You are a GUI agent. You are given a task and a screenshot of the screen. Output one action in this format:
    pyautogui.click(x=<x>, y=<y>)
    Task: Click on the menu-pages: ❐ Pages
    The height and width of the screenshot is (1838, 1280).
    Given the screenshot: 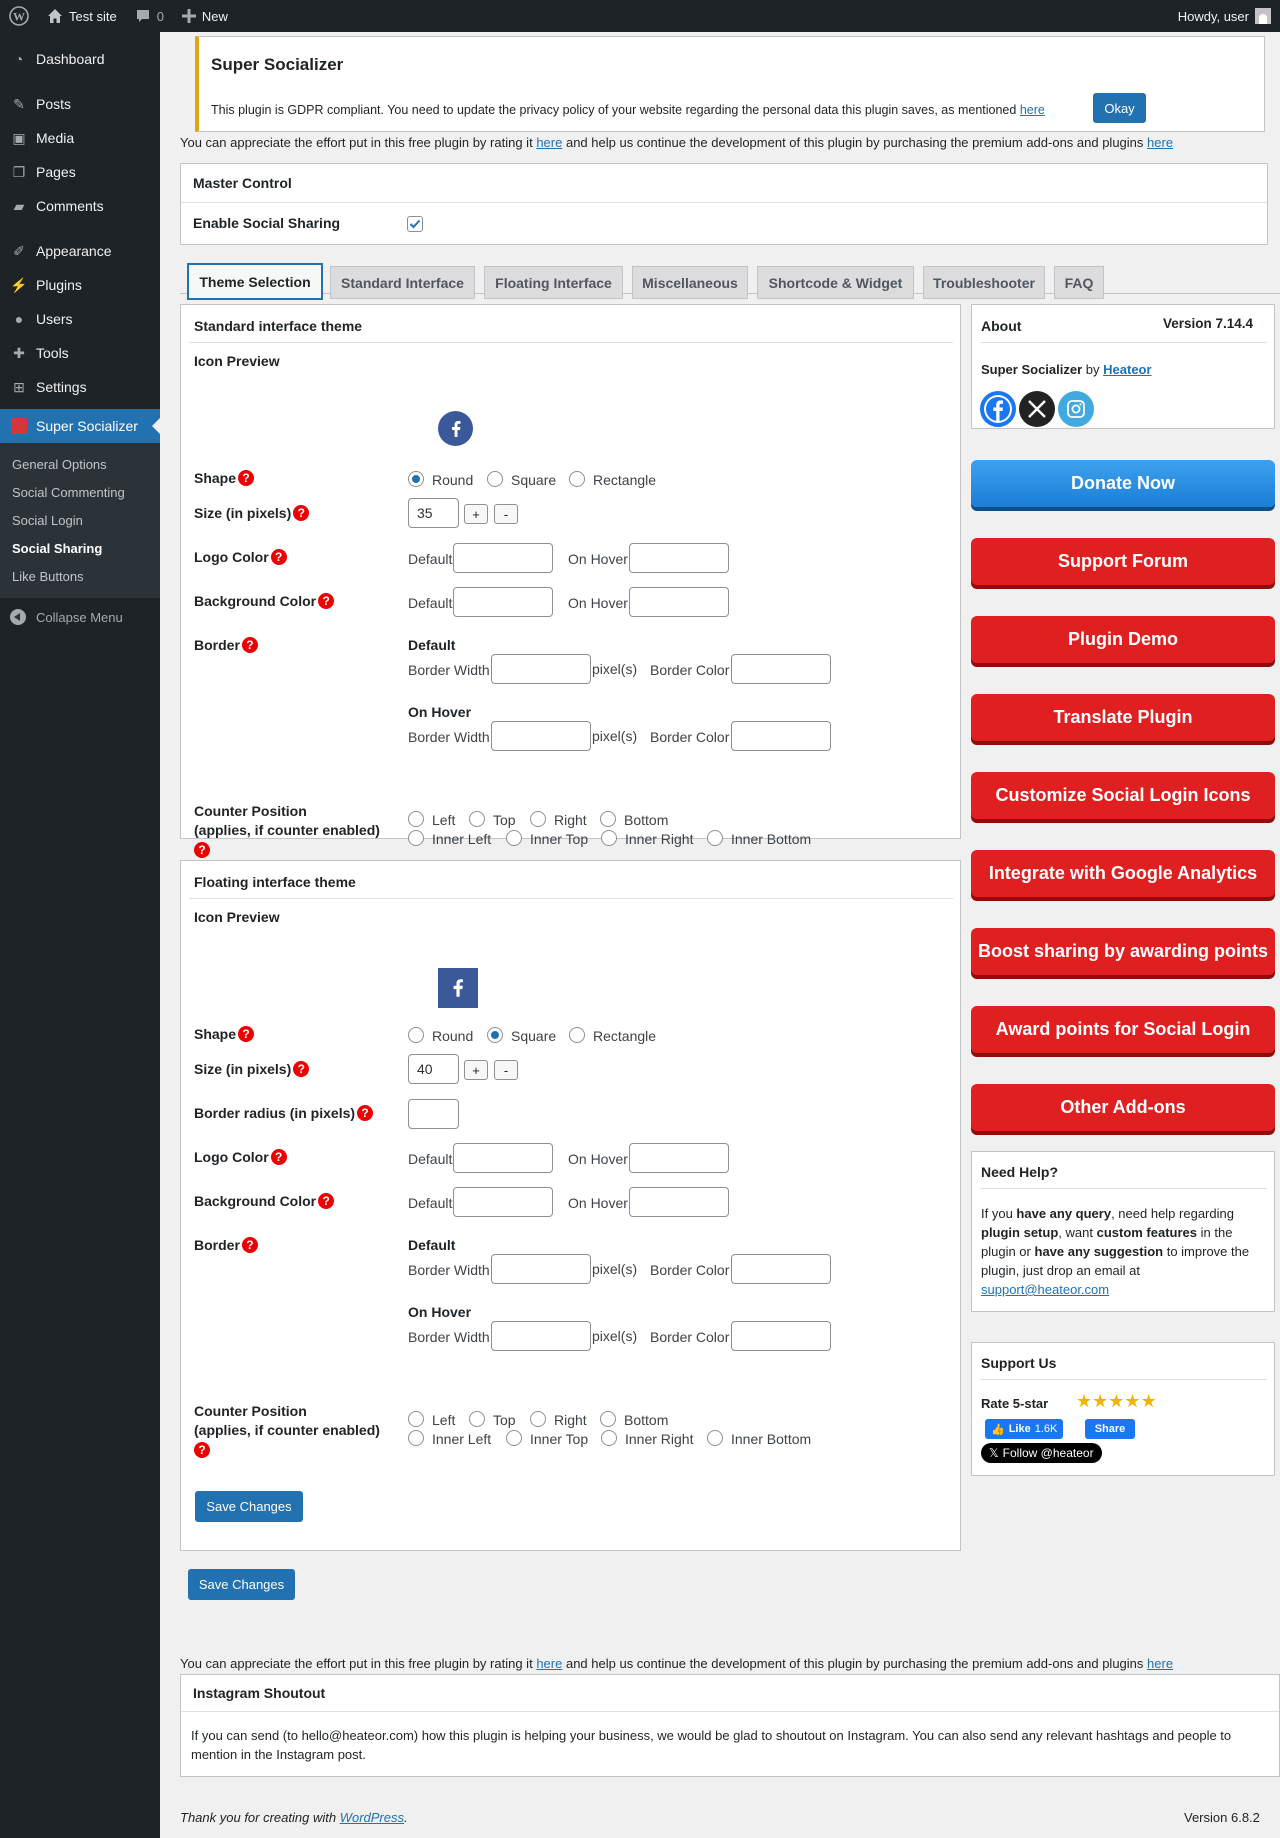 What is the action you would take?
    pyautogui.click(x=80, y=172)
    